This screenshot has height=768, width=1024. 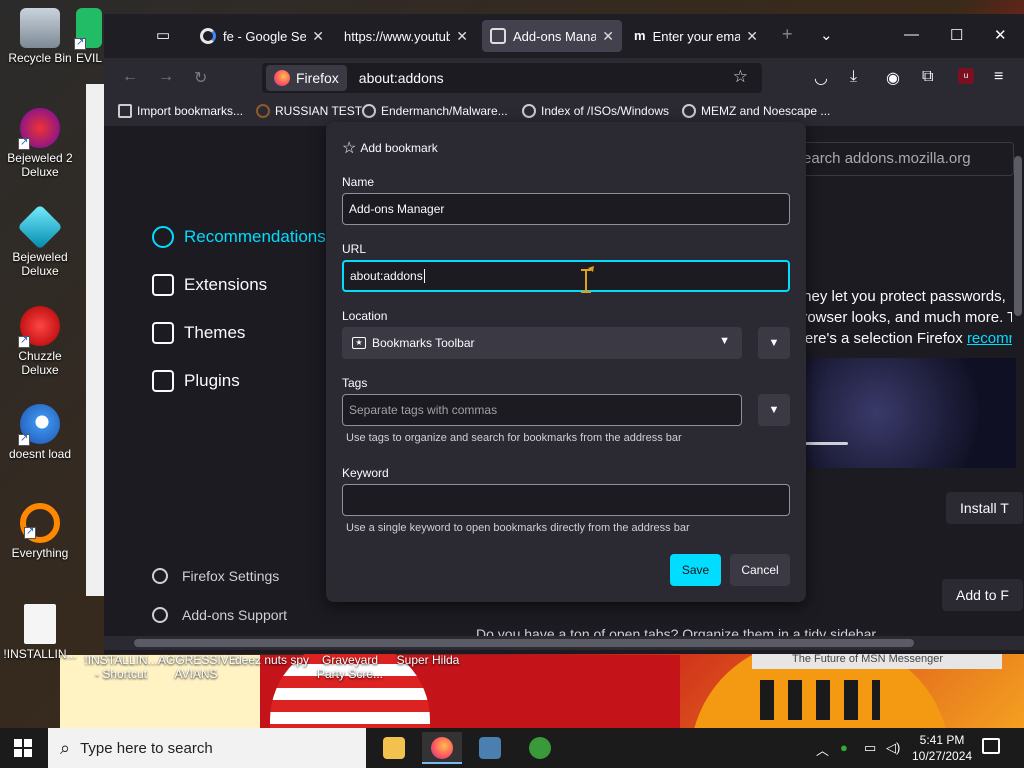 I want to click on desktop-icon-everything: Everything, so click(x=40, y=531).